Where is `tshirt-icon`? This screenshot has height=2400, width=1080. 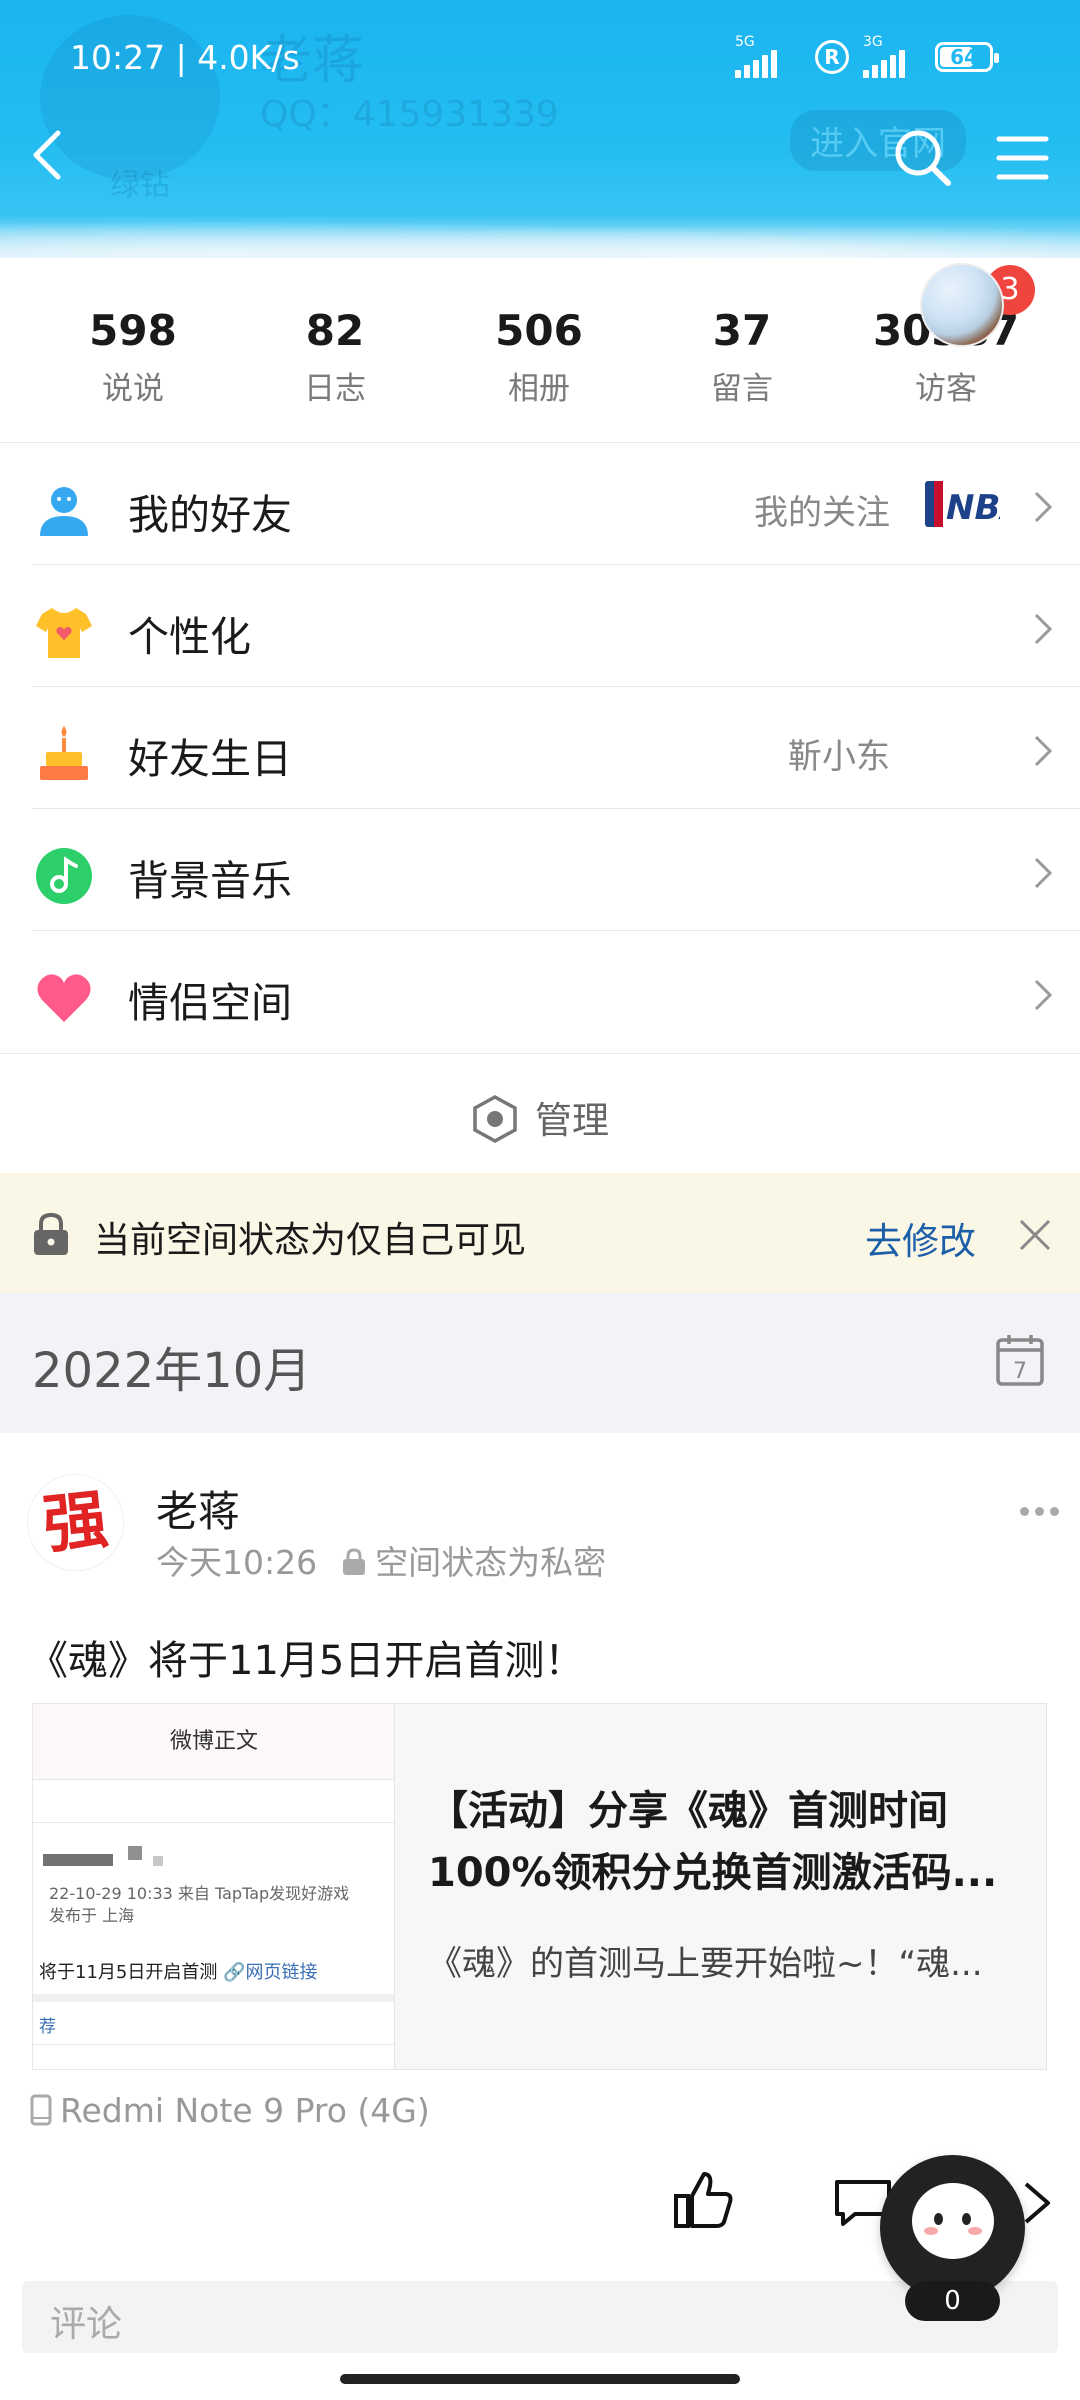 tshirt-icon is located at coordinates (64, 633).